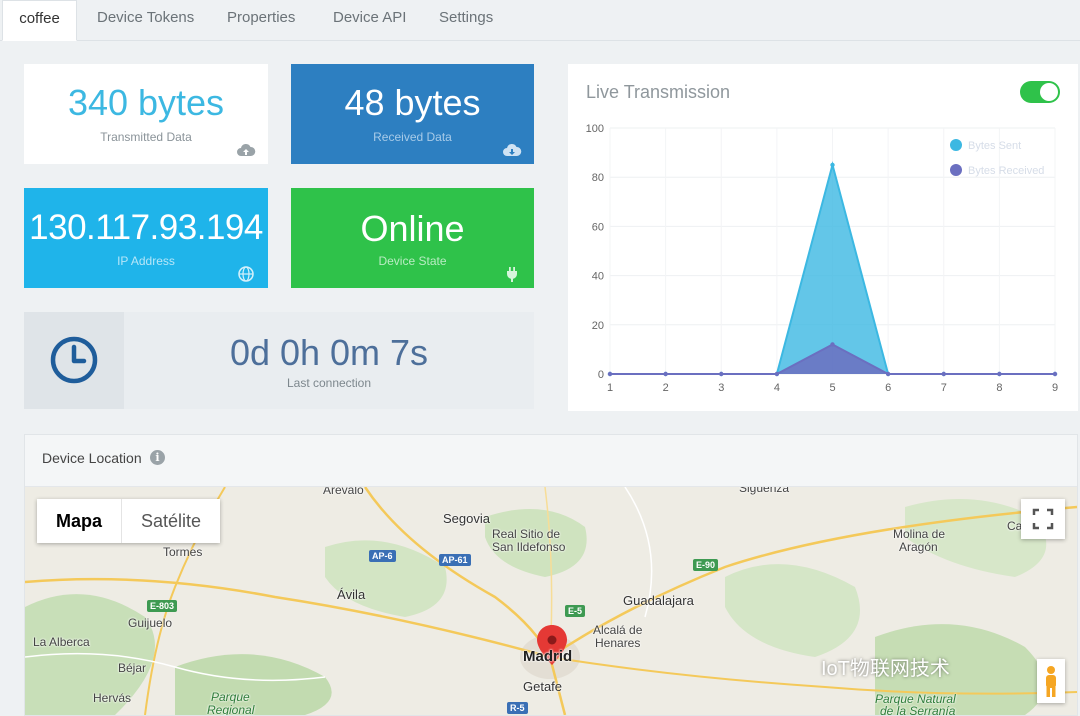 The width and height of the screenshot is (1080, 716). Describe the element at coordinates (146, 102) in the screenshot. I see `transmitted-data-value: 340 bytes` at that location.